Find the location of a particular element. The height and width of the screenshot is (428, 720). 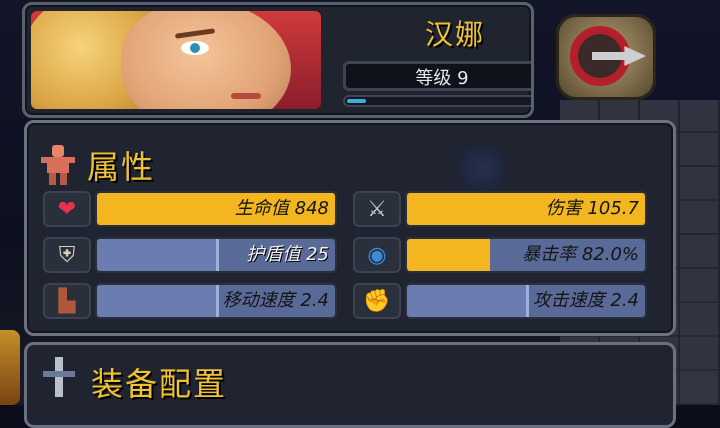

boot-icon: ▙ is located at coordinates (67, 301).